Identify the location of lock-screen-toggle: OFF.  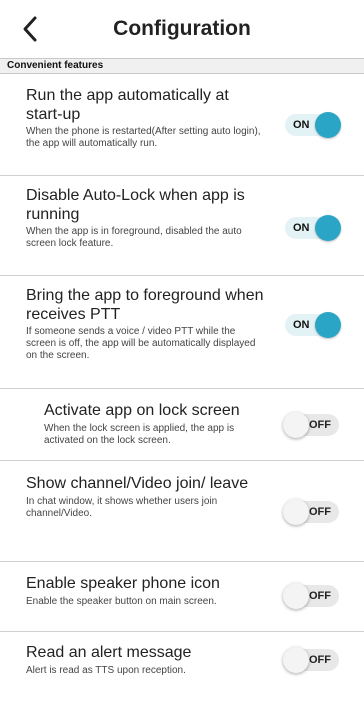
(311, 425).